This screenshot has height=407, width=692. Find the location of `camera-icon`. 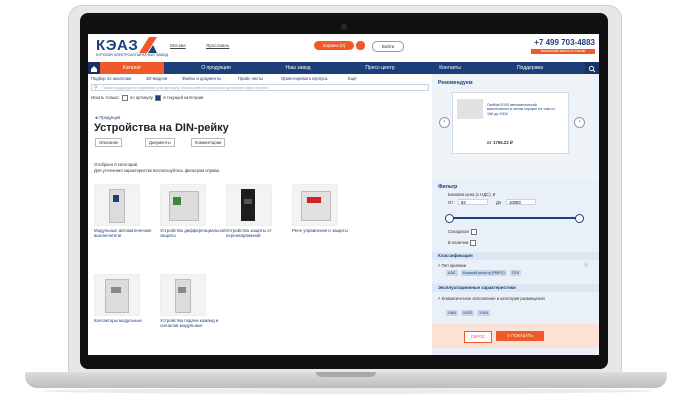

camera-icon is located at coordinates (344, 27).